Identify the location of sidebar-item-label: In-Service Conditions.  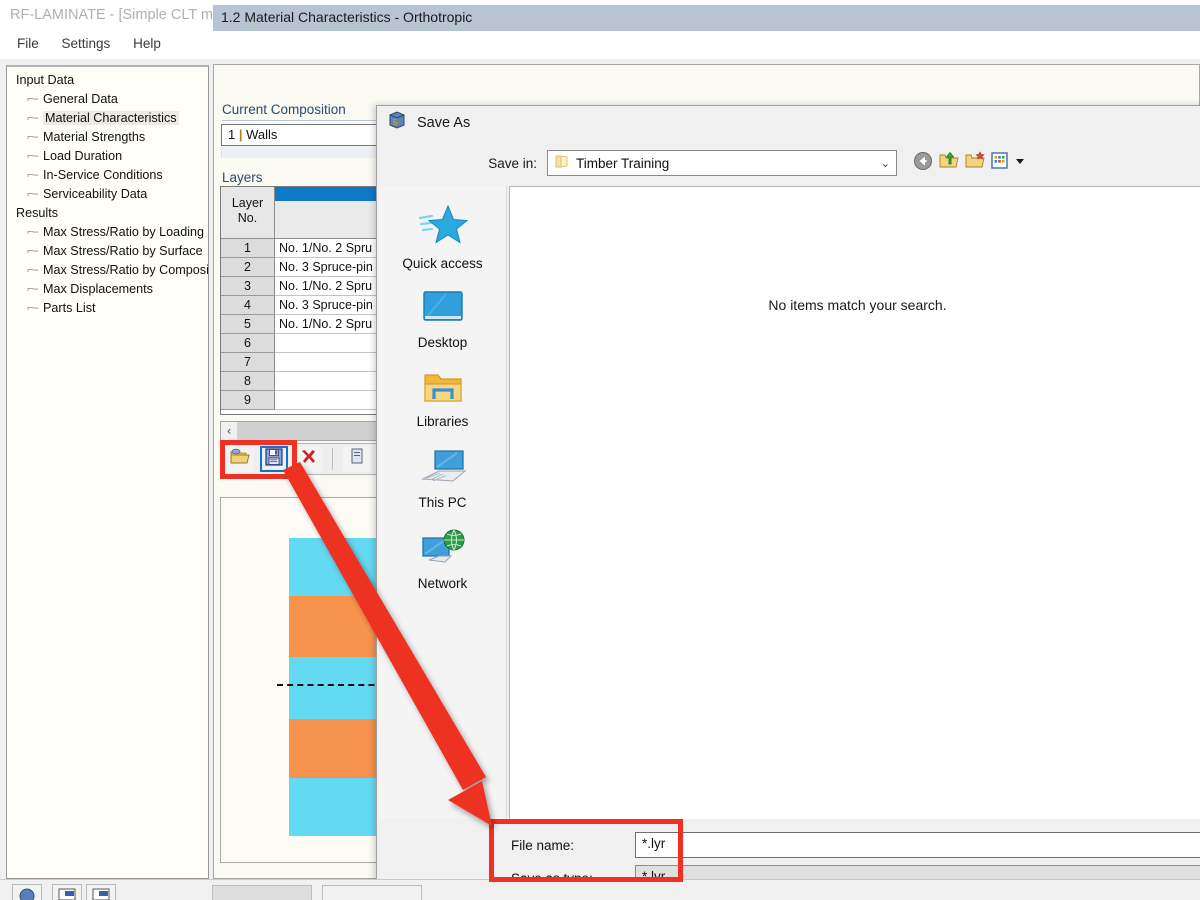
(103, 175).